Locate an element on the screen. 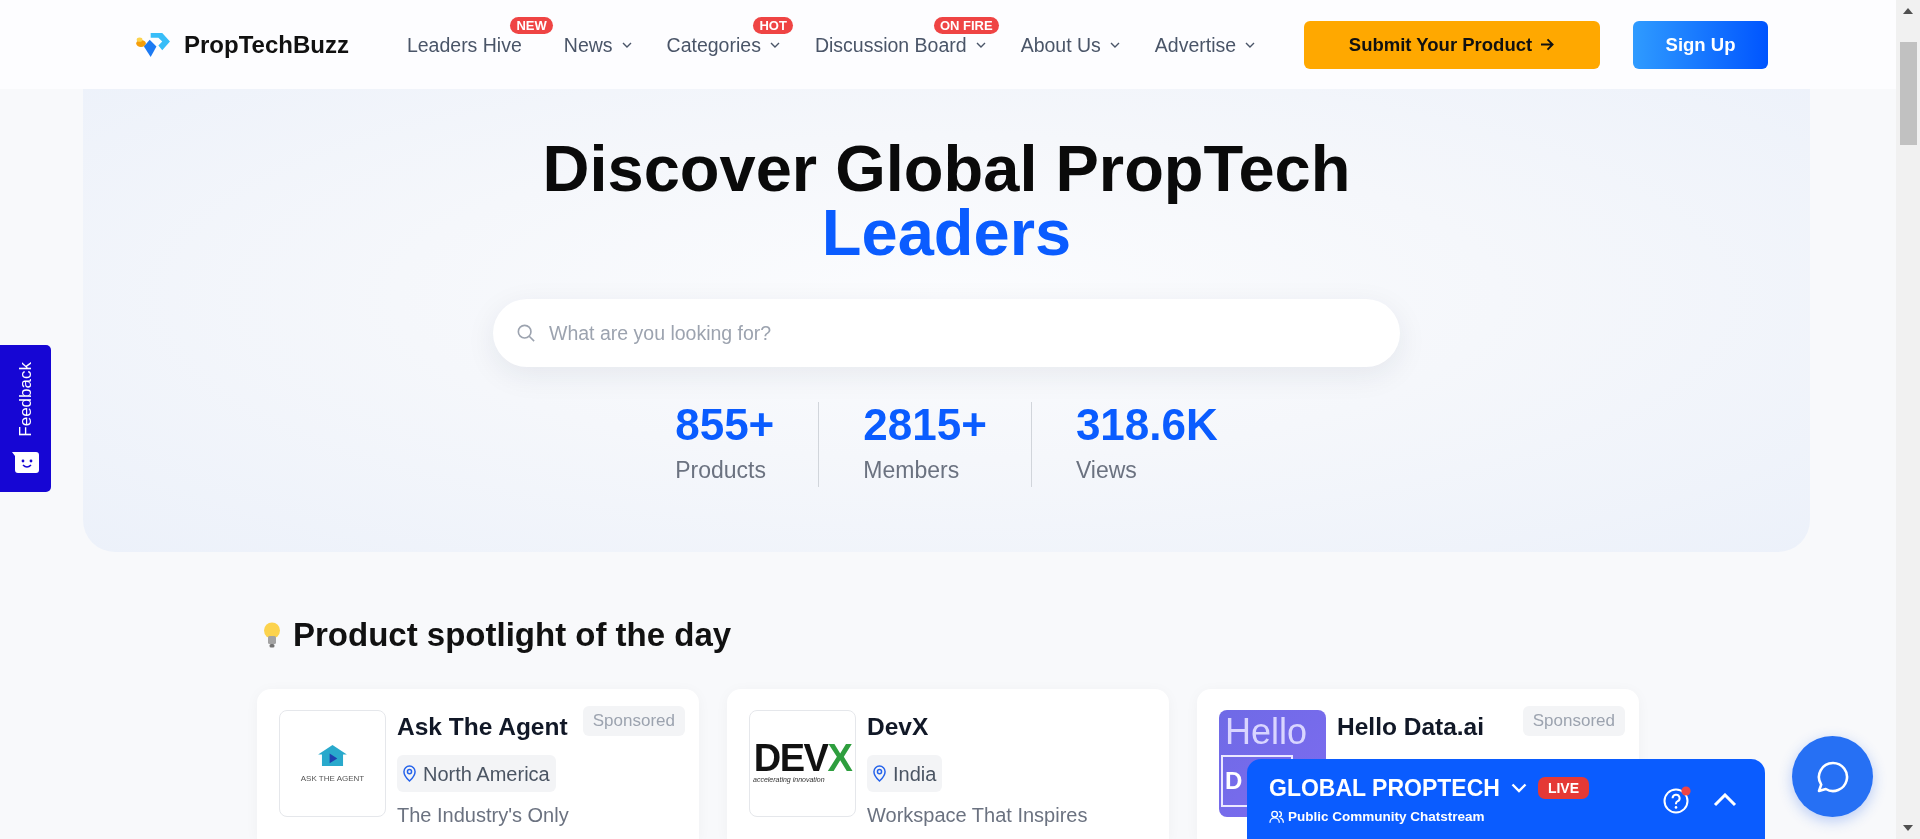  product-name: DevX is located at coordinates (898, 727).